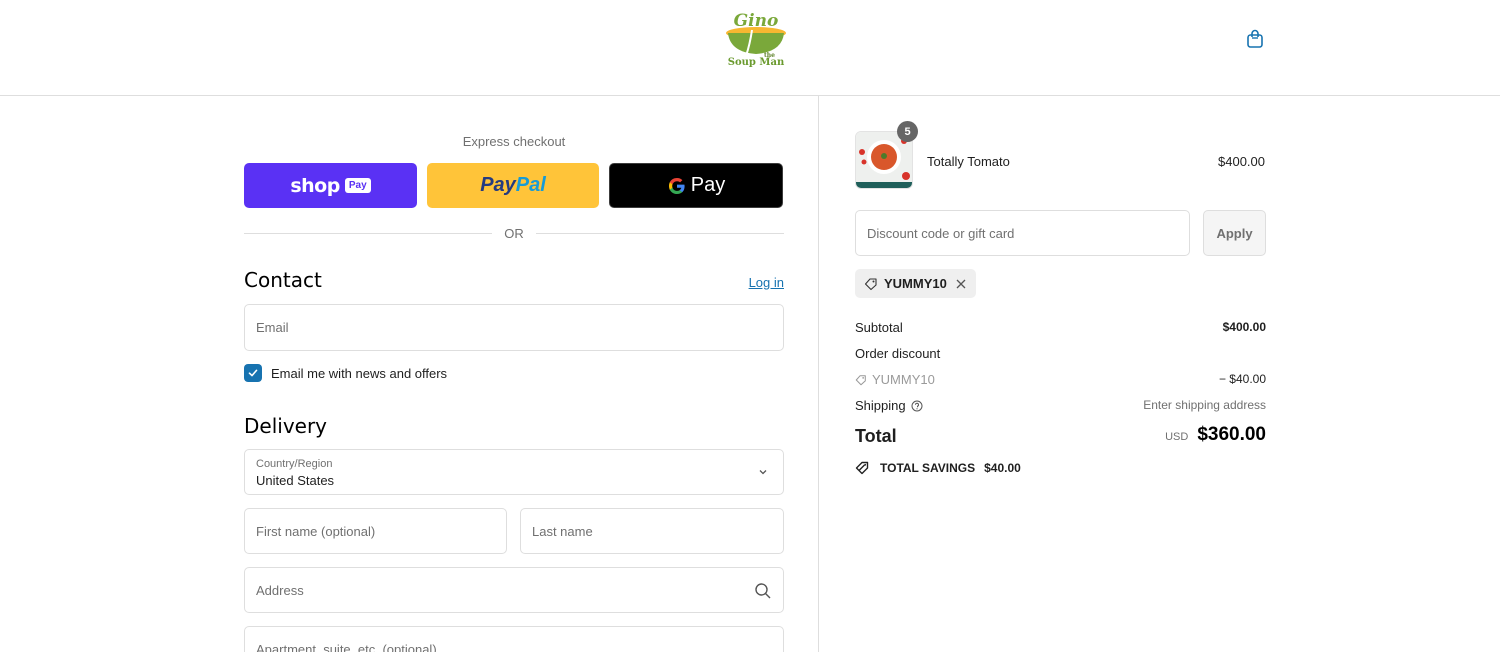 The image size is (1500, 652). I want to click on last-name-input, so click(652, 531).